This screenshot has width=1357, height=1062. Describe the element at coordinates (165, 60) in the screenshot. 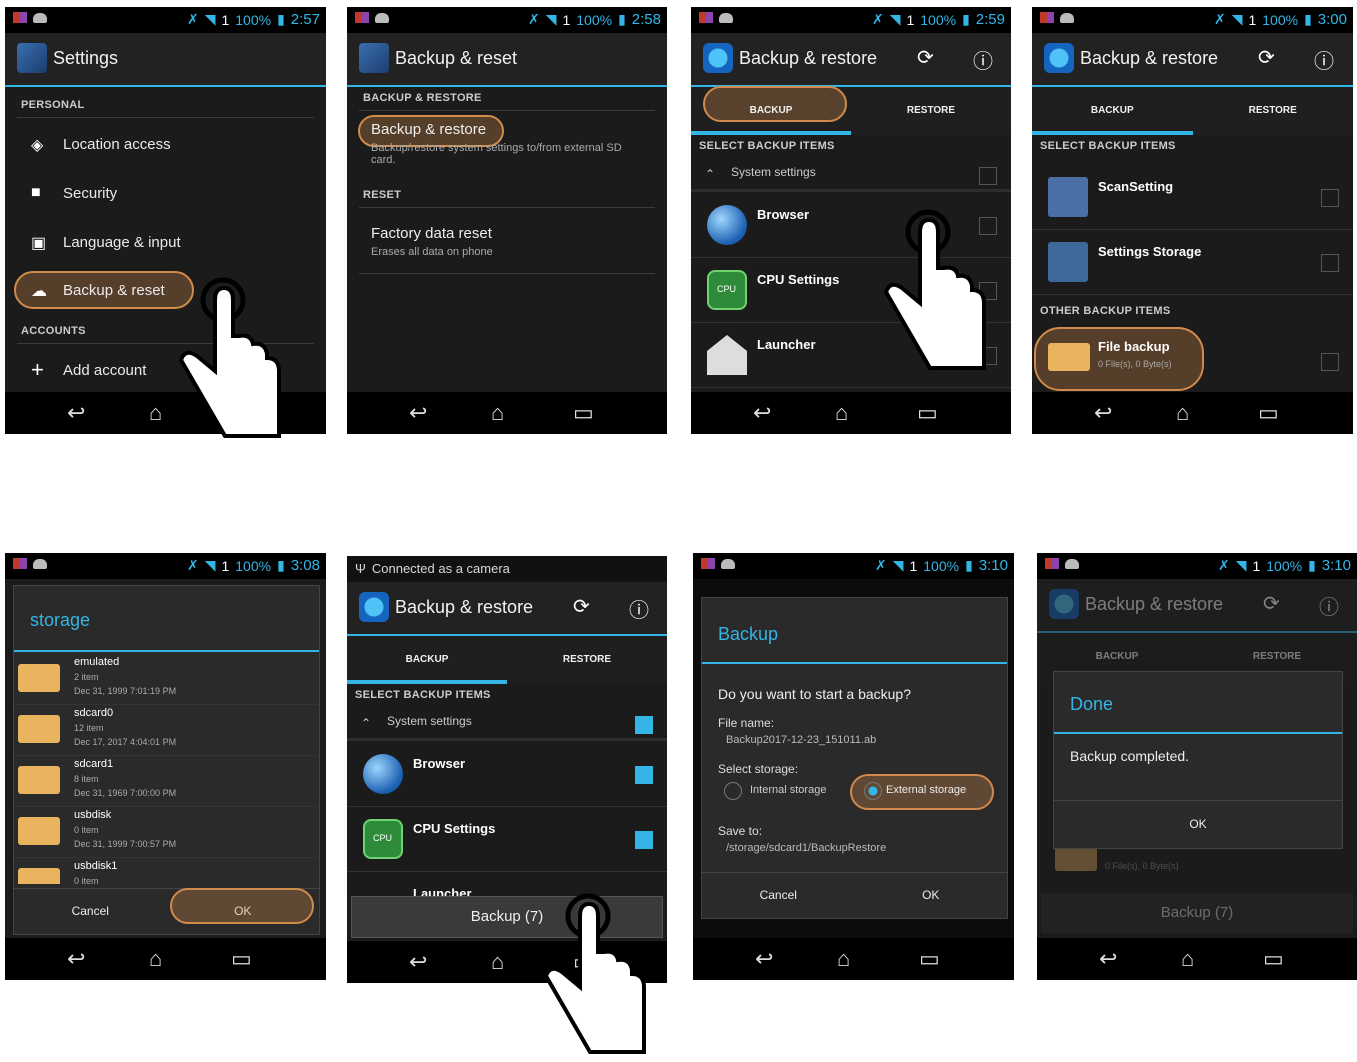

I see `action-bar: Settings` at that location.